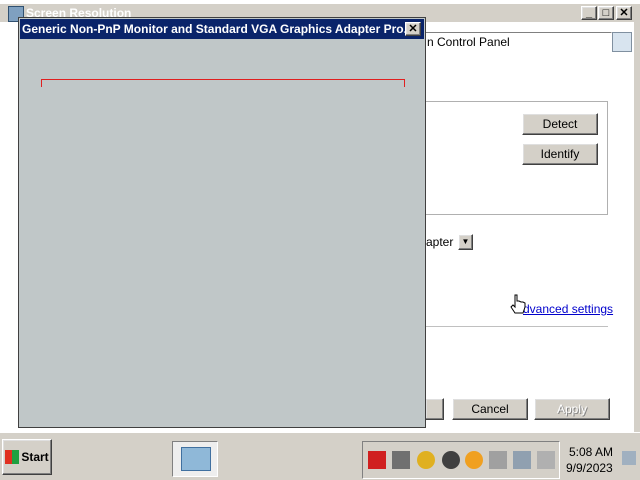  Describe the element at coordinates (517, 326) in the screenshot. I see `separator-line` at that location.